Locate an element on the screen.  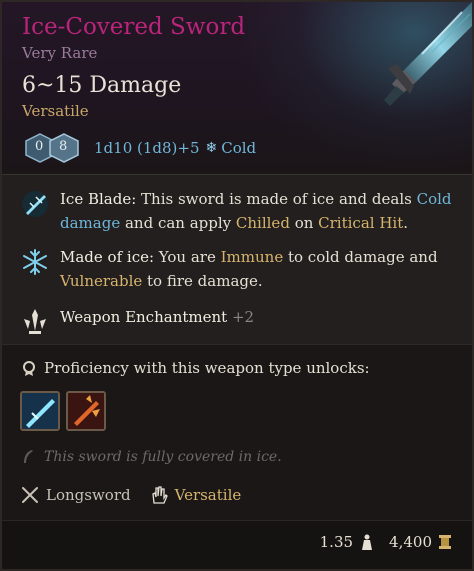
property-label: Longsword is located at coordinates (88, 495).